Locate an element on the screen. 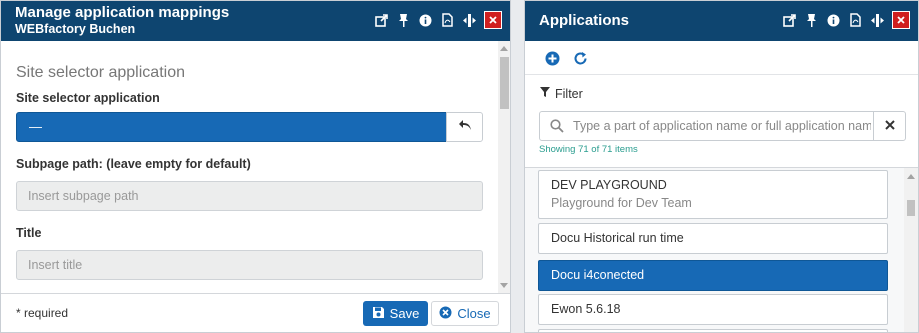 The height and width of the screenshot is (333, 919). app-name: DEV PLAYGROUND is located at coordinates (609, 185).